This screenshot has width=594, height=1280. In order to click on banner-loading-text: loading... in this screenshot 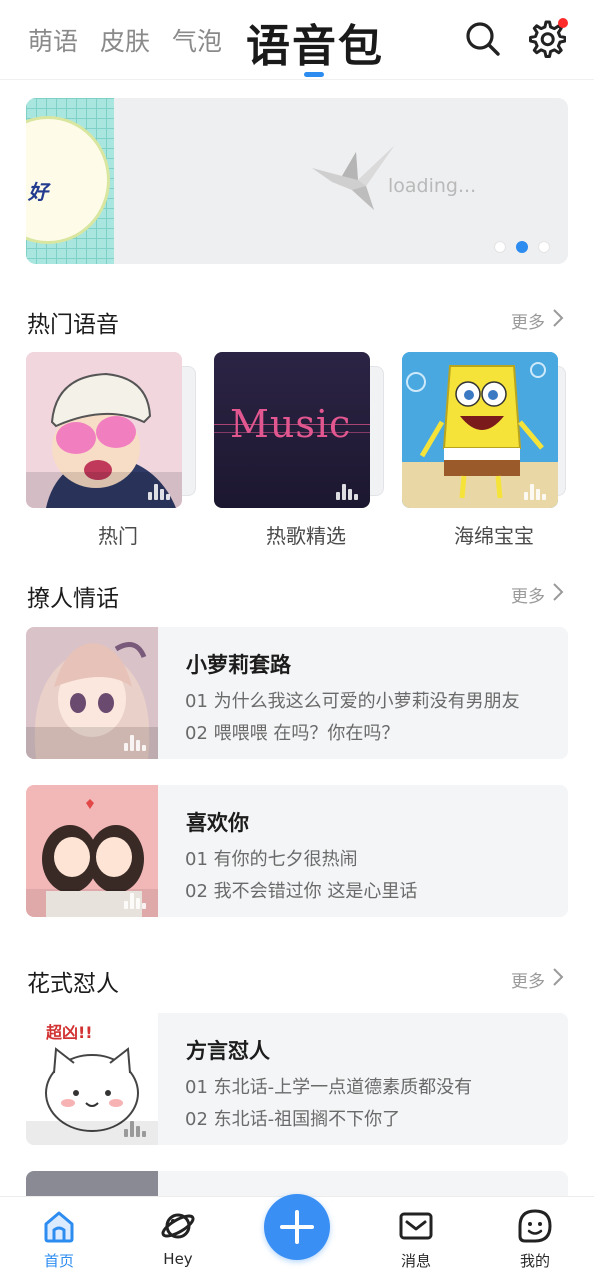, I will do `click(432, 186)`.